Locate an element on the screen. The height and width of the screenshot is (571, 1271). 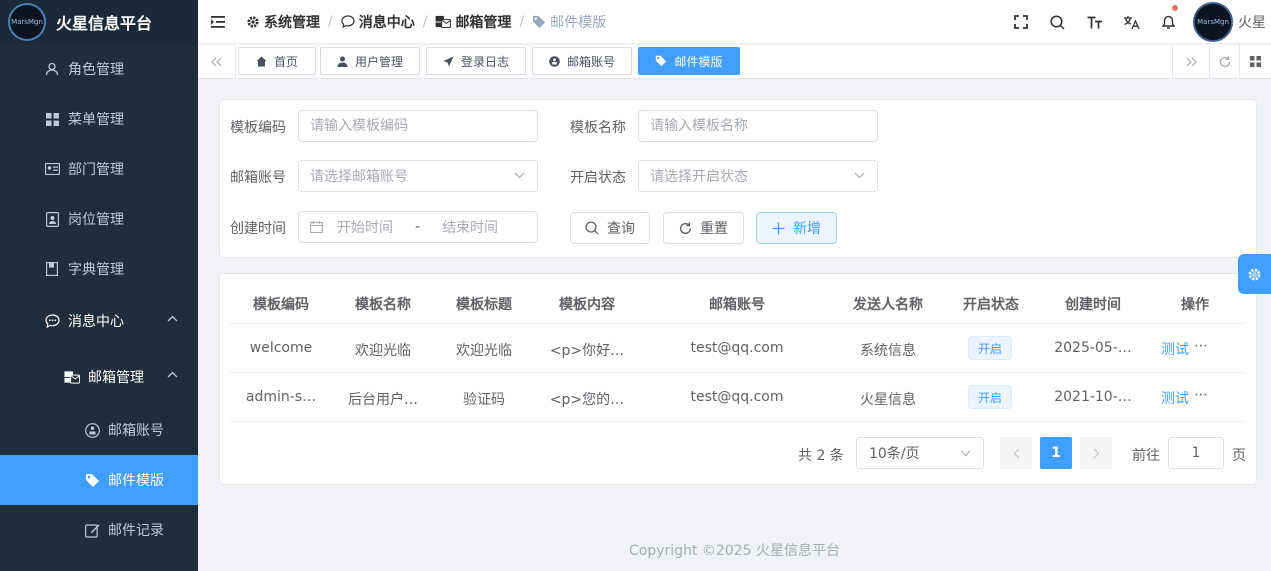
search-button is located at coordinates (1057, 22).